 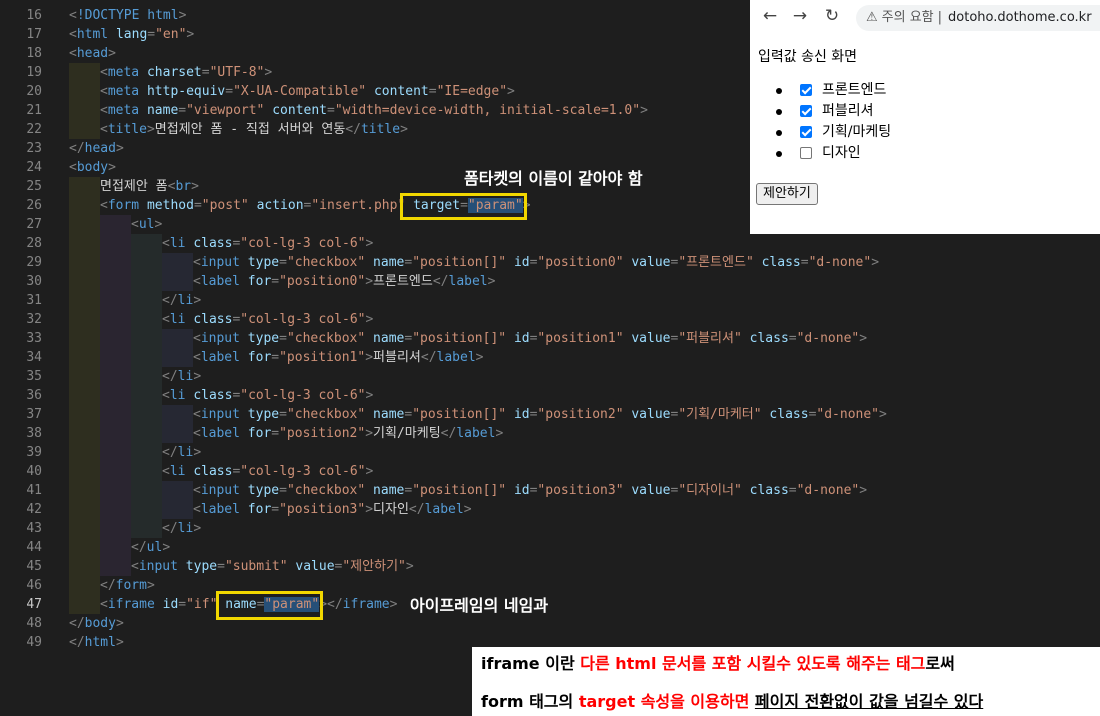 What do you see at coordinates (550, 433) in the screenshot?
I see `code-line: 38 <label for="position2">기획/마케팅</label>` at bounding box center [550, 433].